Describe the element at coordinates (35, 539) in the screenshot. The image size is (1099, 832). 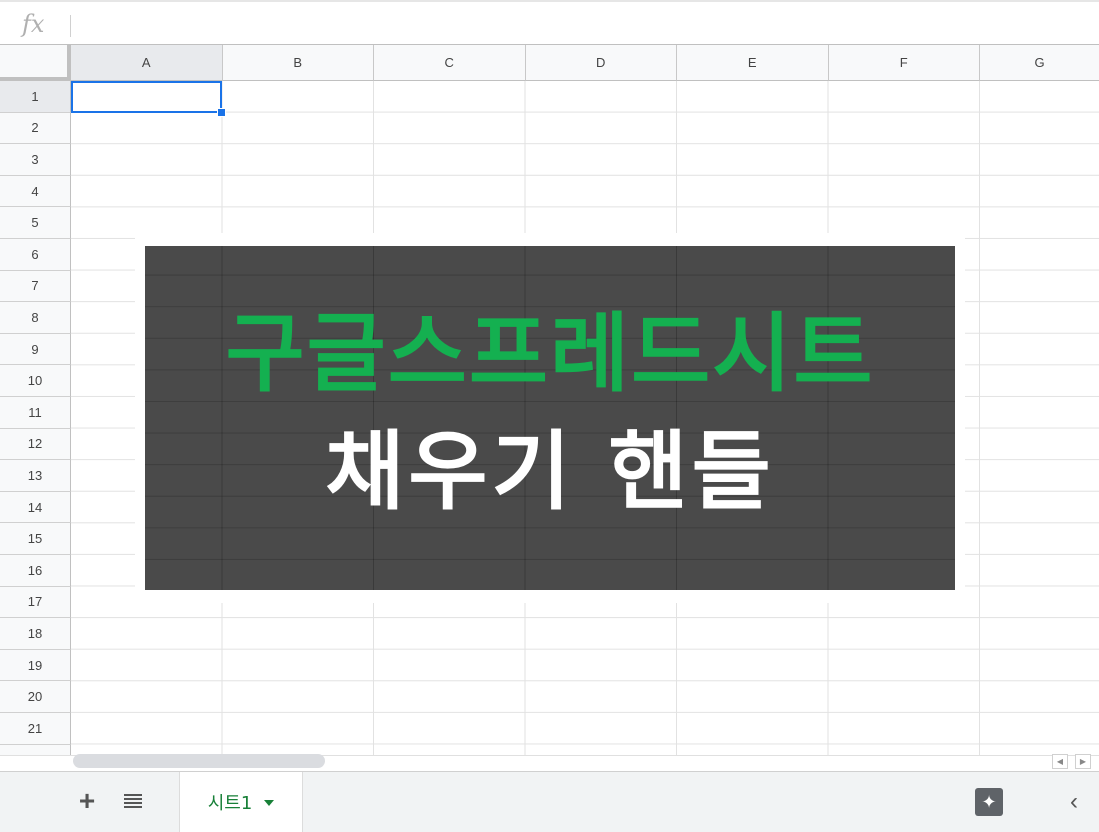
I see `row-header-15: 15` at that location.